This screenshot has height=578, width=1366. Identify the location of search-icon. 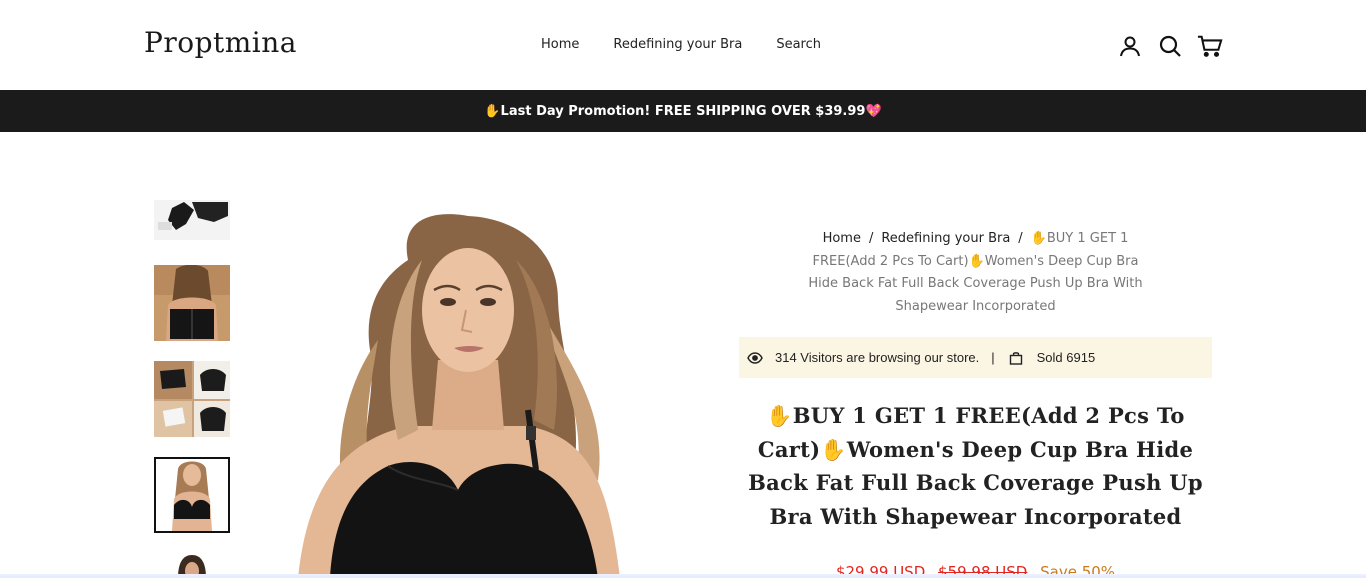
(1170, 46).